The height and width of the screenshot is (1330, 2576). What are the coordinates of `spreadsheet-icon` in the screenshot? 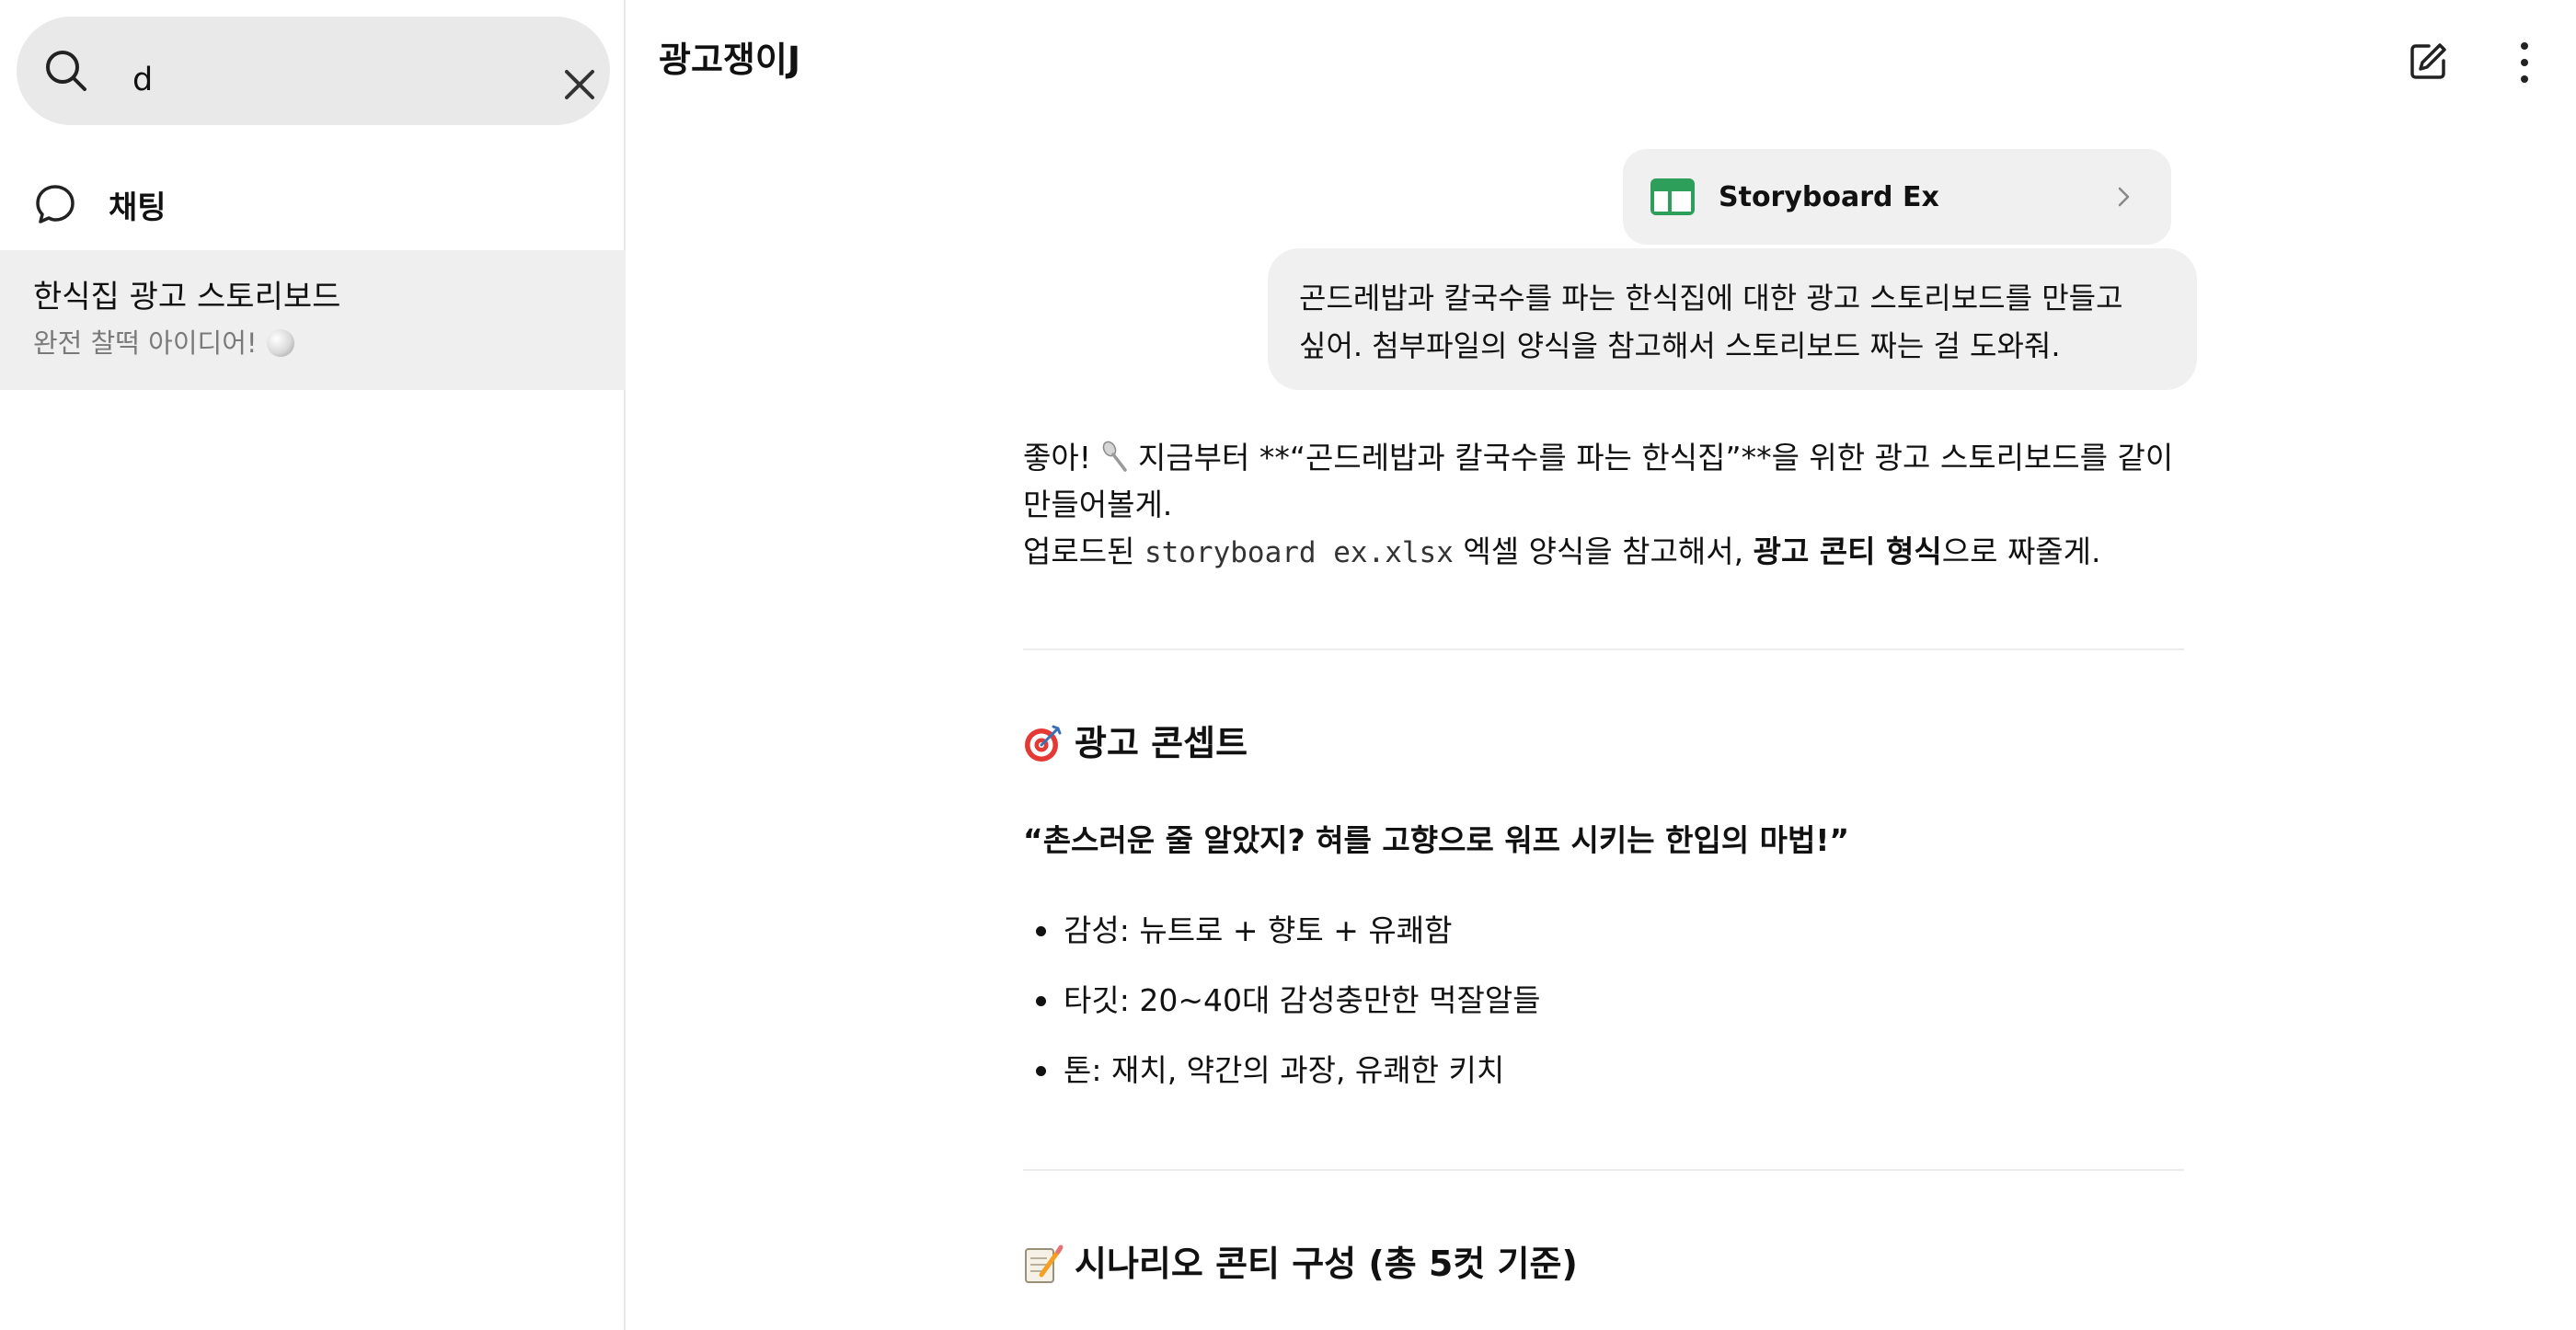 It's located at (1672, 196).